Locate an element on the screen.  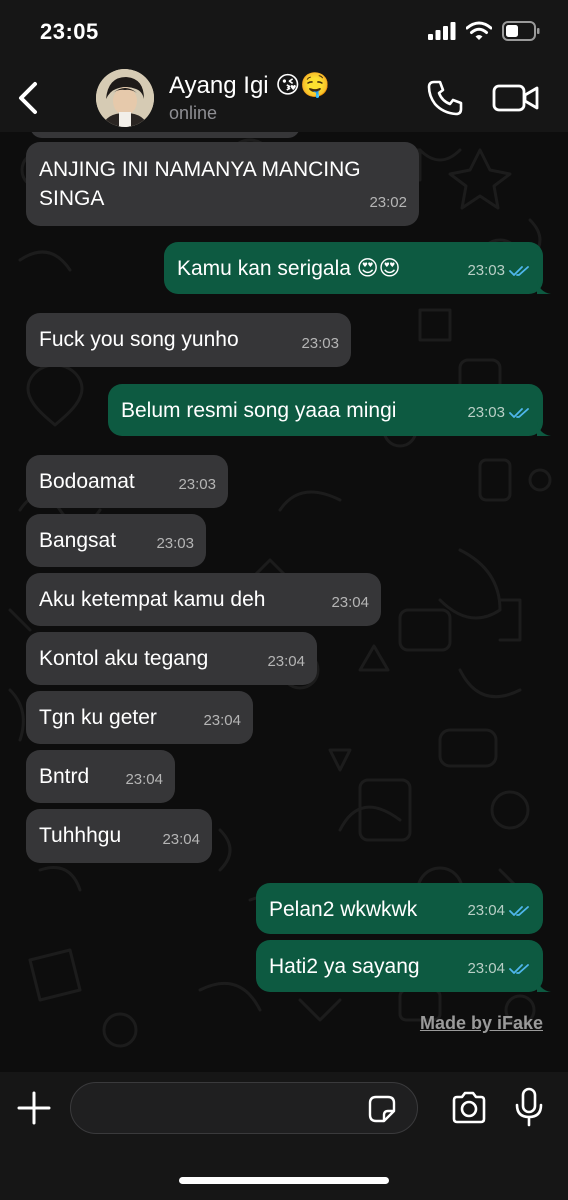
signal-icon is located at coordinates (442, 31).